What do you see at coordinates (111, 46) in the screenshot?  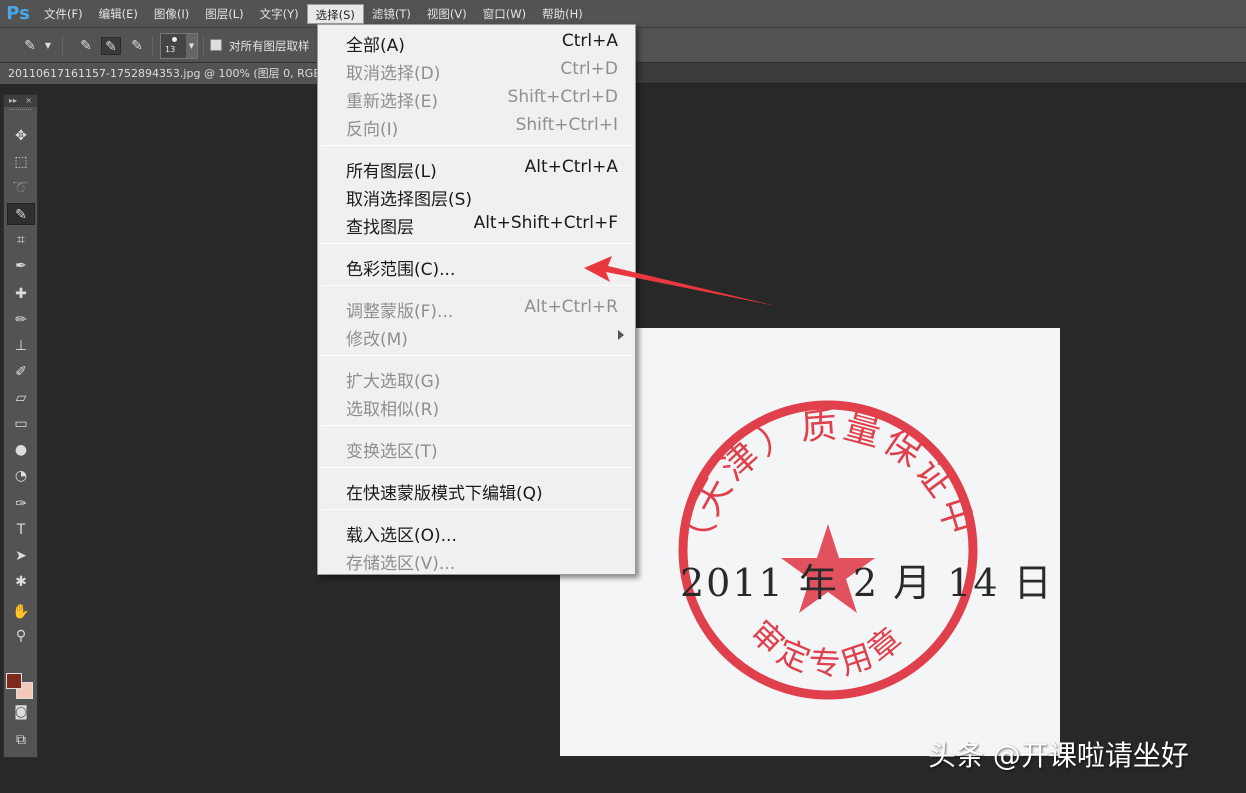 I see `add-to-selection-icon: ✎` at bounding box center [111, 46].